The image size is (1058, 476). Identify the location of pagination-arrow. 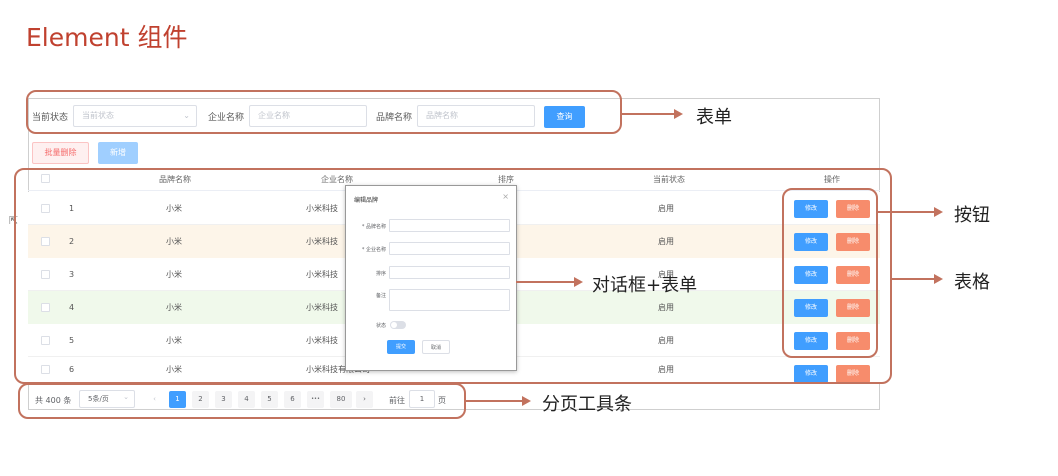
(494, 401).